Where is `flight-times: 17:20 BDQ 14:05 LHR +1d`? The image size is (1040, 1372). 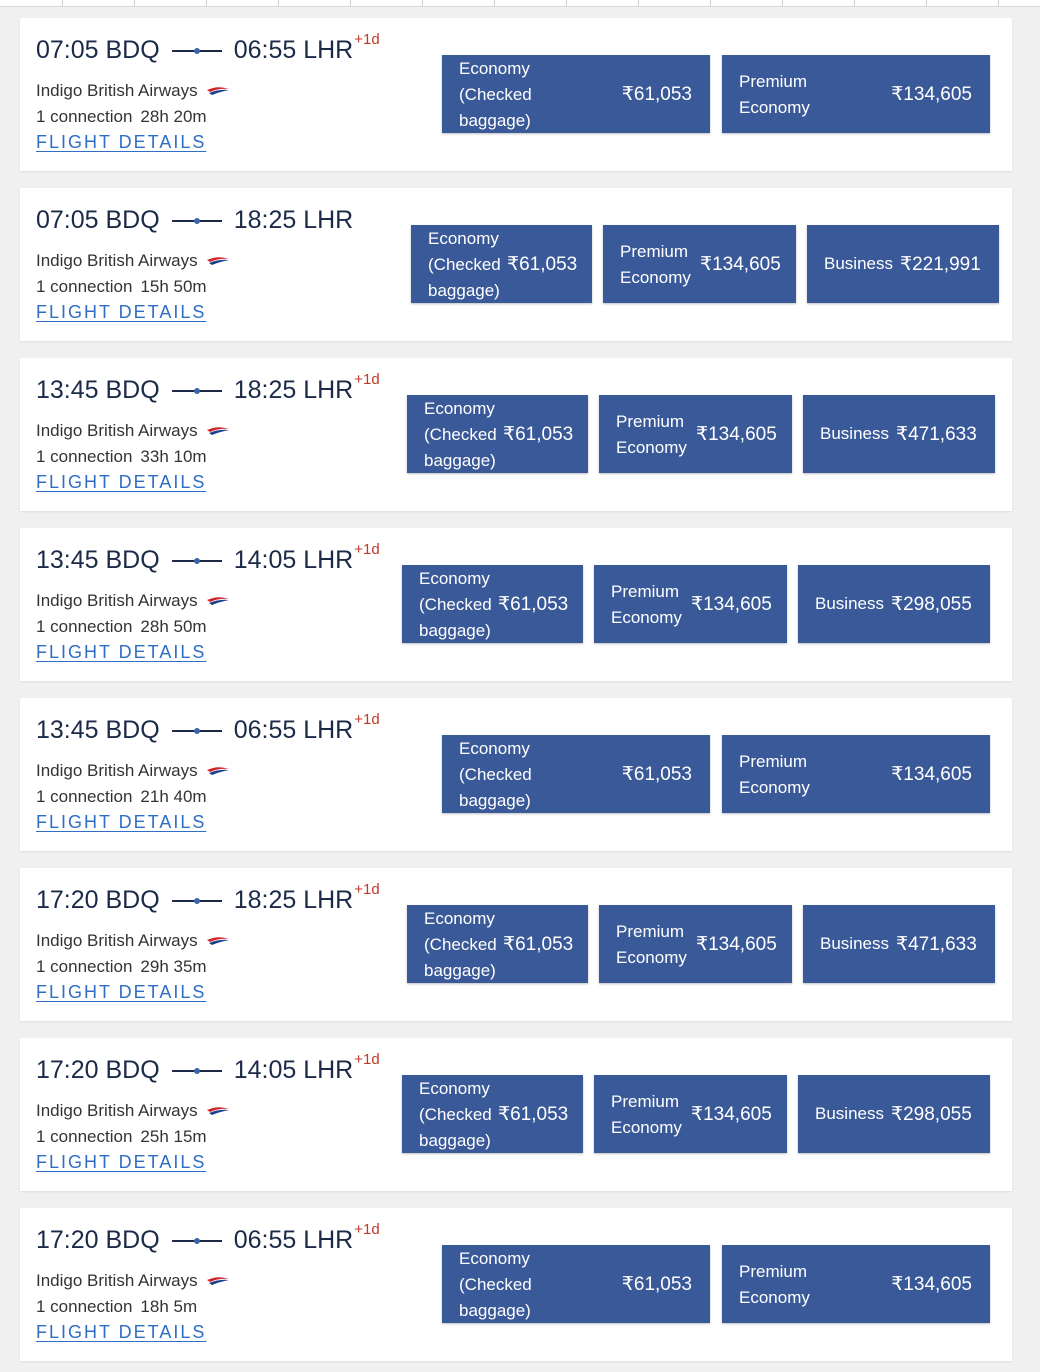
flight-times: 17:20 BDQ 14:05 LHR +1d is located at coordinates (208, 1068).